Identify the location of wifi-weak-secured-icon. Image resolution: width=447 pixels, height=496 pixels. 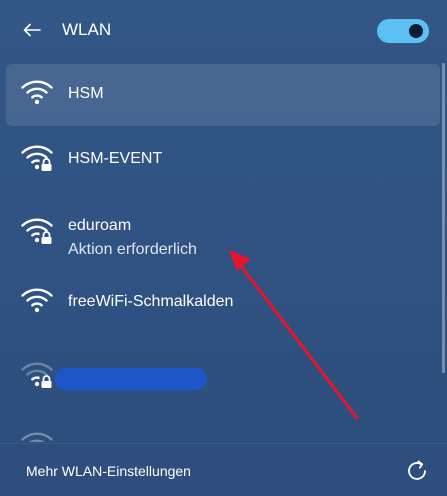
(37, 375).